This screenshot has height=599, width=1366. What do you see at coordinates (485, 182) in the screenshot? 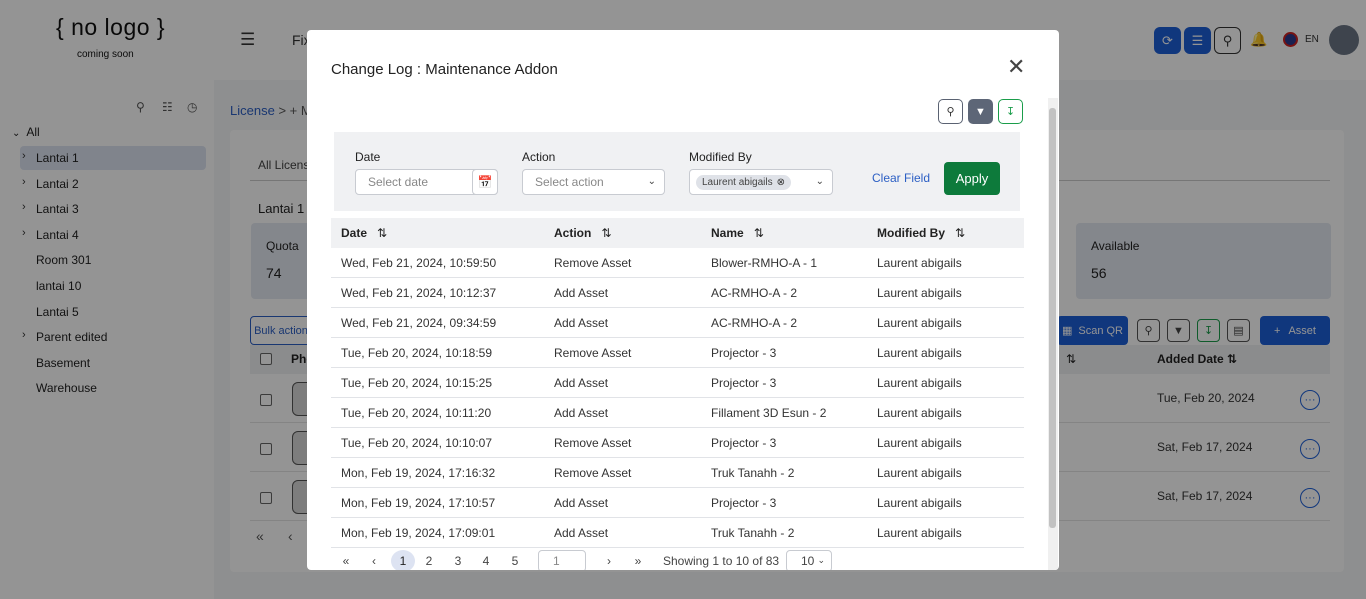
I see `calendar-icon: 📅` at bounding box center [485, 182].